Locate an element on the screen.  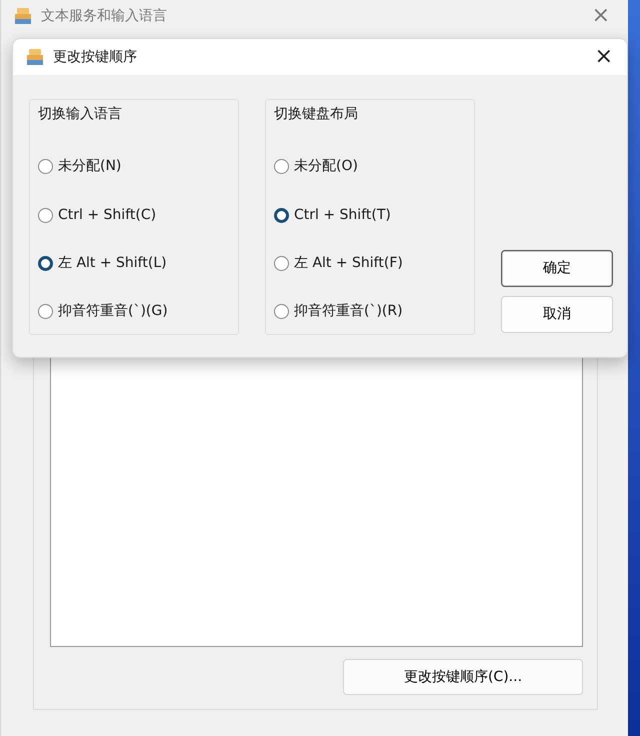
radio-option: 左 Alt + Shift(F) is located at coordinates (369, 263).